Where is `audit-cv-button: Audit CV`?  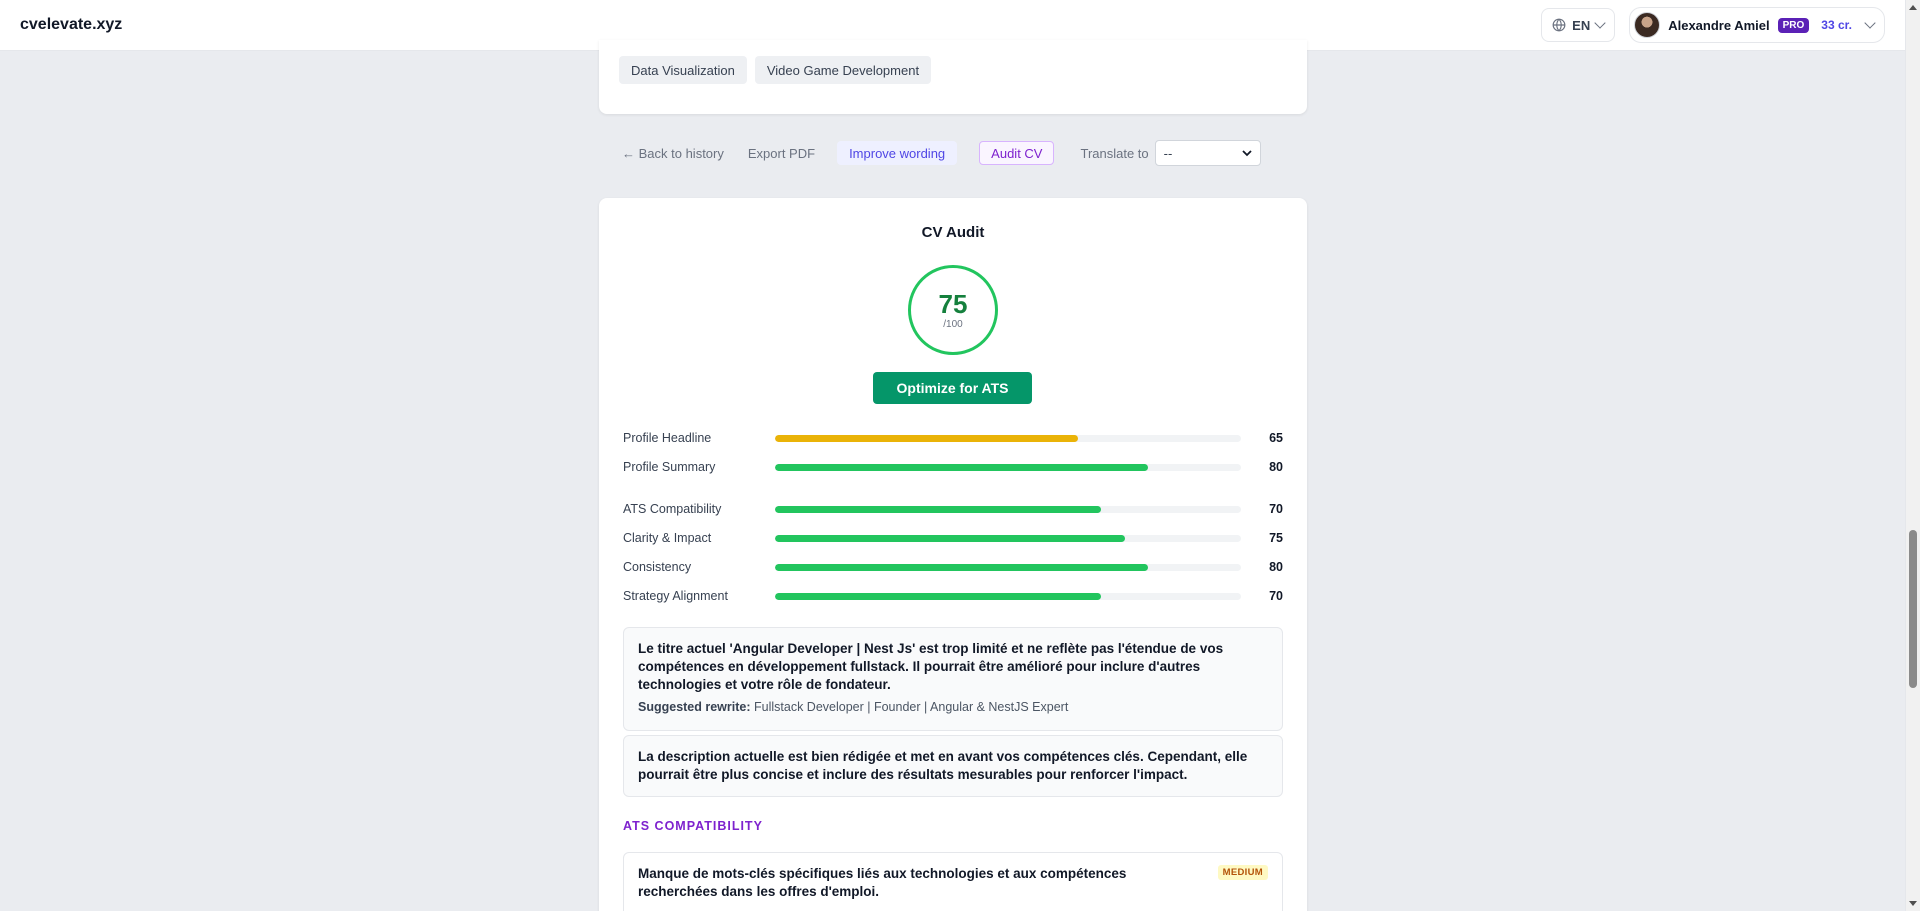
audit-cv-button: Audit CV is located at coordinates (1017, 153).